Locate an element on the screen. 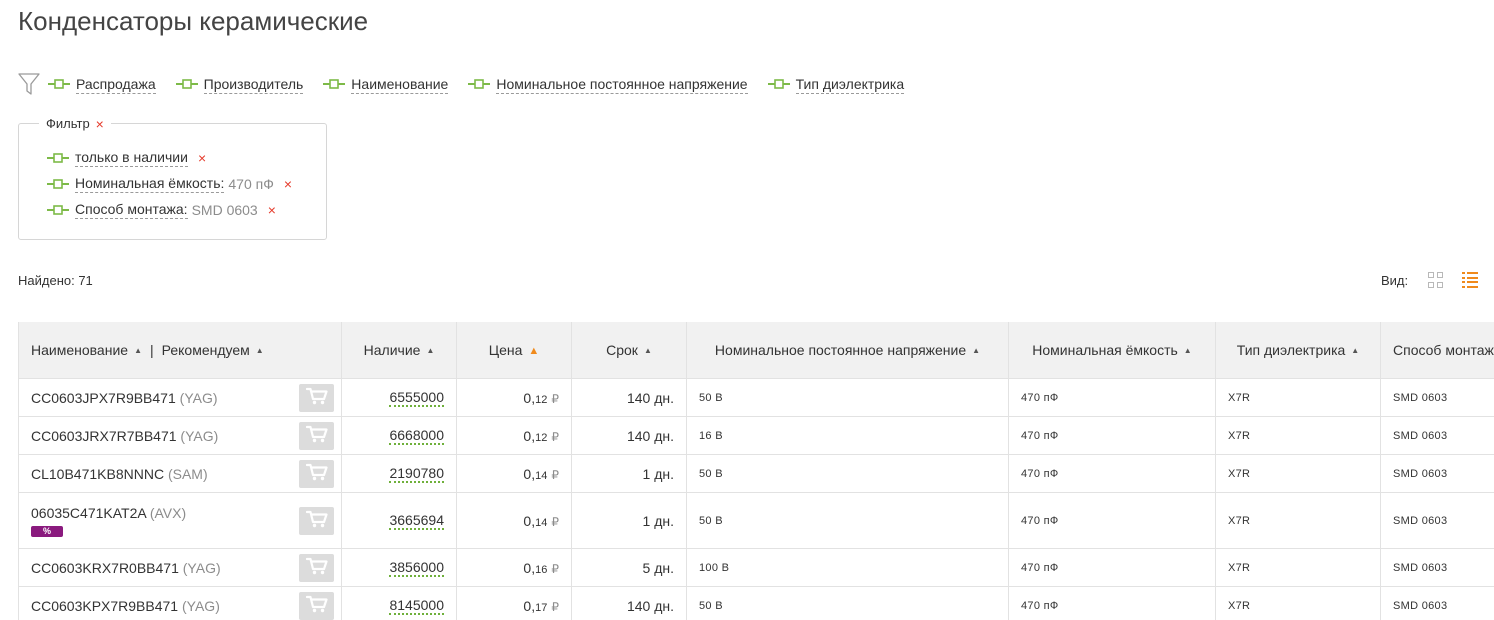 The height and width of the screenshot is (620, 1494). cell-voltage: 100 В is located at coordinates (847, 567).